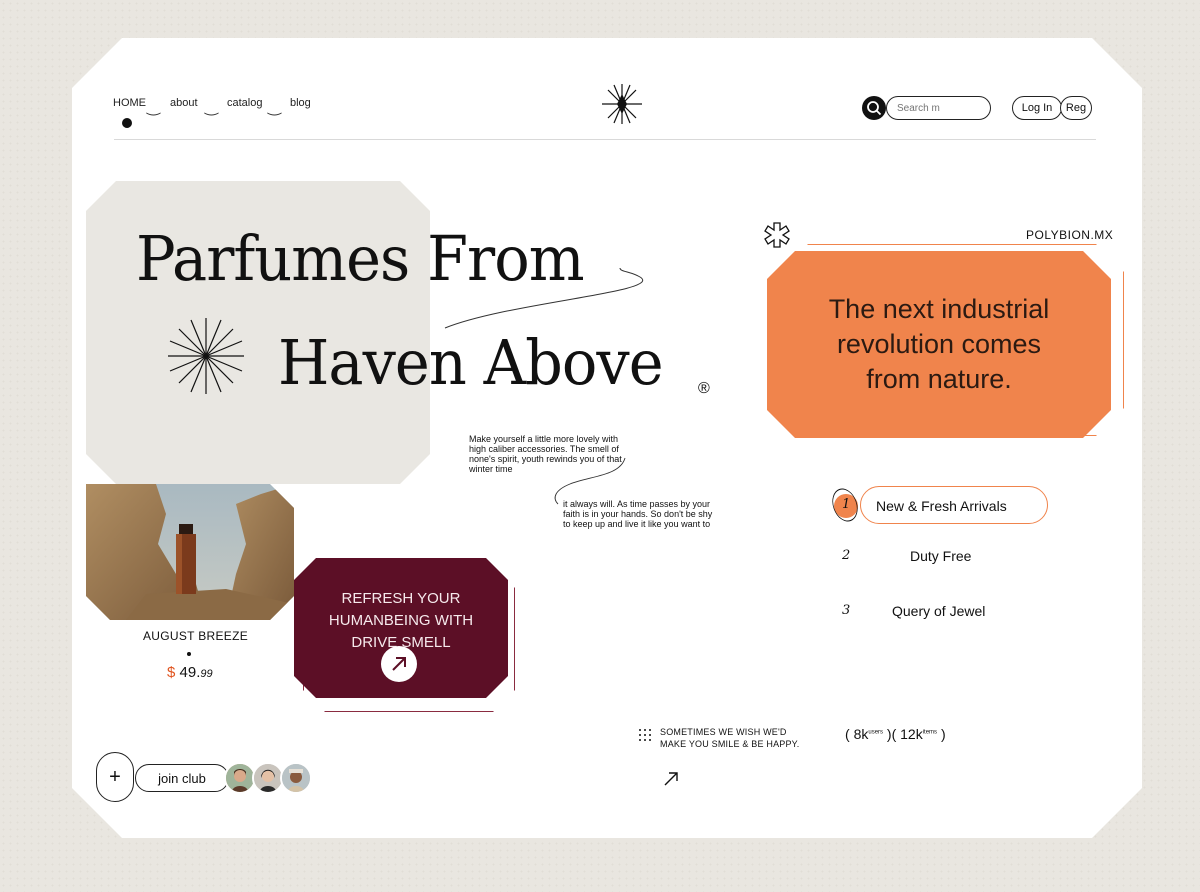  Describe the element at coordinates (115, 777) in the screenshot. I see `add-button: +` at that location.